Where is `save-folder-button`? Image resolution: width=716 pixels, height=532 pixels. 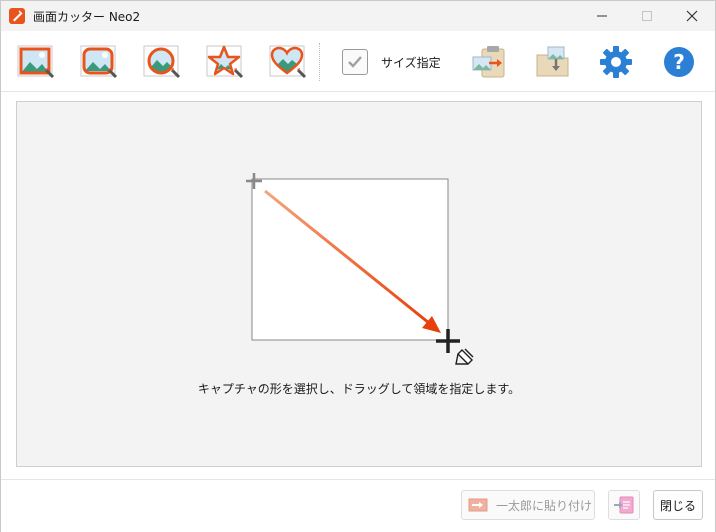 save-folder-button is located at coordinates (554, 62).